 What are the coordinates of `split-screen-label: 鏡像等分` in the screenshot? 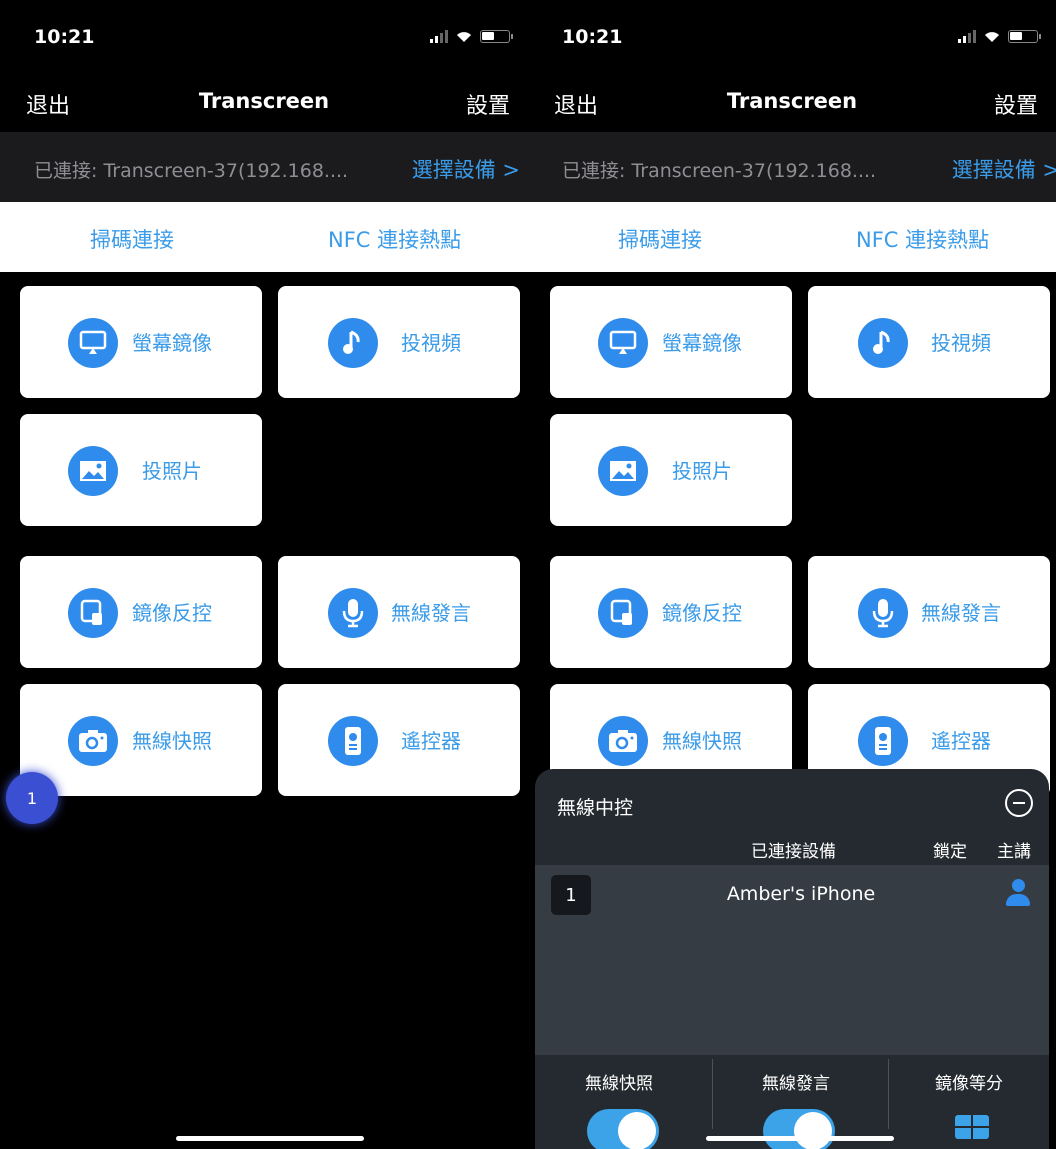 It's located at (969, 1084).